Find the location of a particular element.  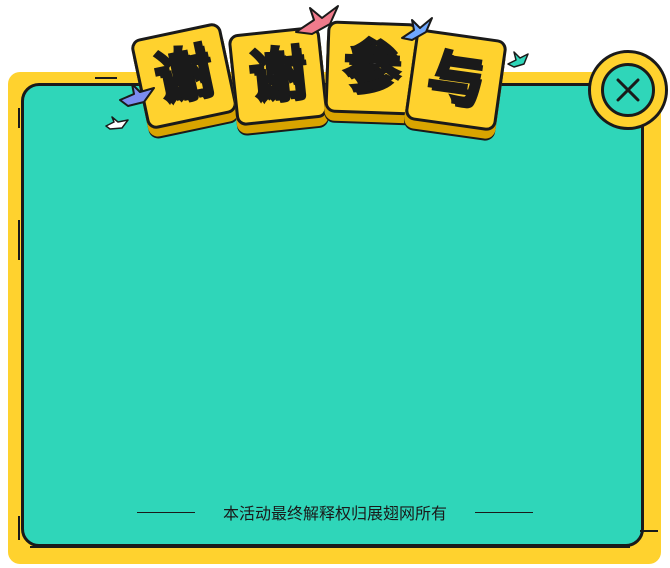

title-char: 与 is located at coordinates (456, 79).